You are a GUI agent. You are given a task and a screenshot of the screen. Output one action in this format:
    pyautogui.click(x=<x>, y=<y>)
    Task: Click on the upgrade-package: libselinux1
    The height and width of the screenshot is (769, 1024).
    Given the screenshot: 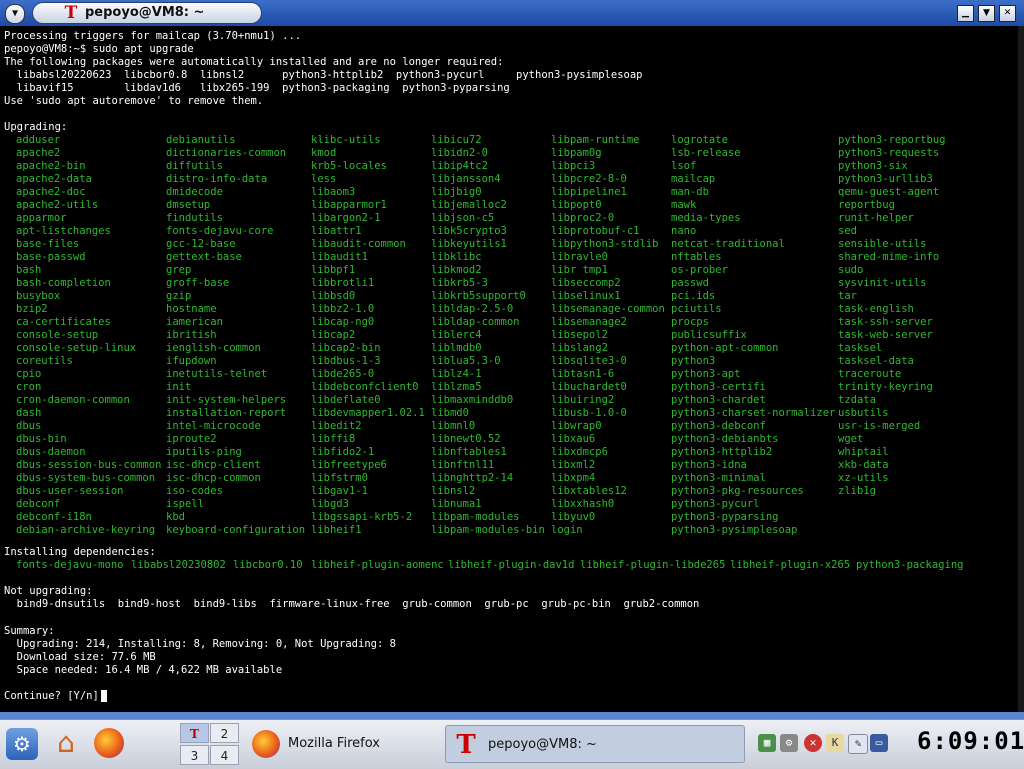 What is the action you would take?
    pyautogui.click(x=586, y=296)
    